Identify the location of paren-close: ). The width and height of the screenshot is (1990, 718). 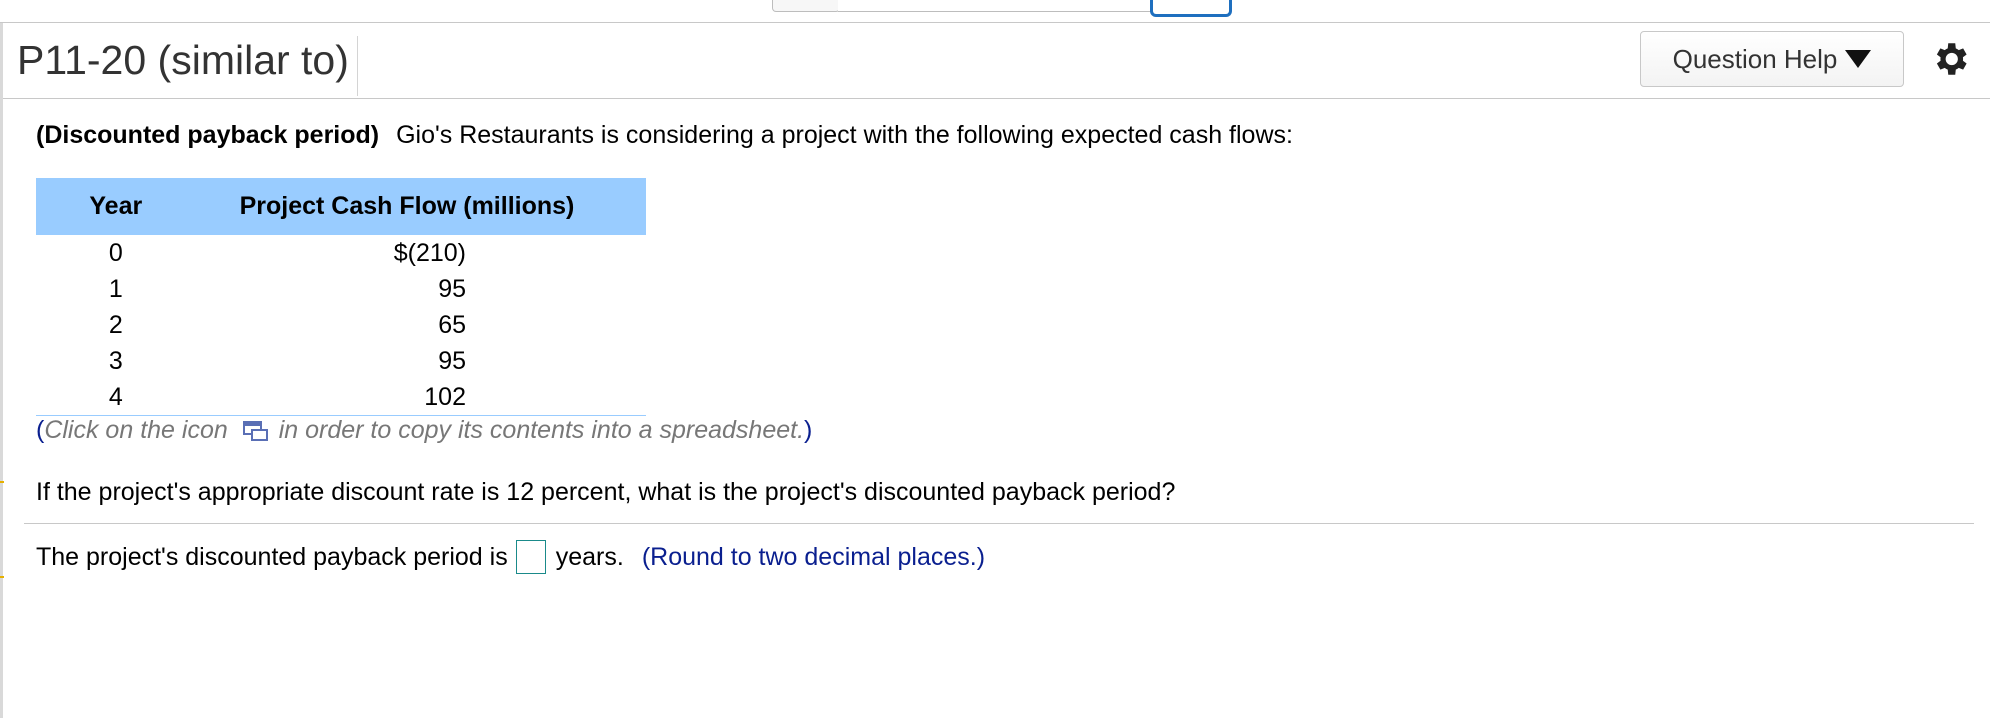
(808, 430).